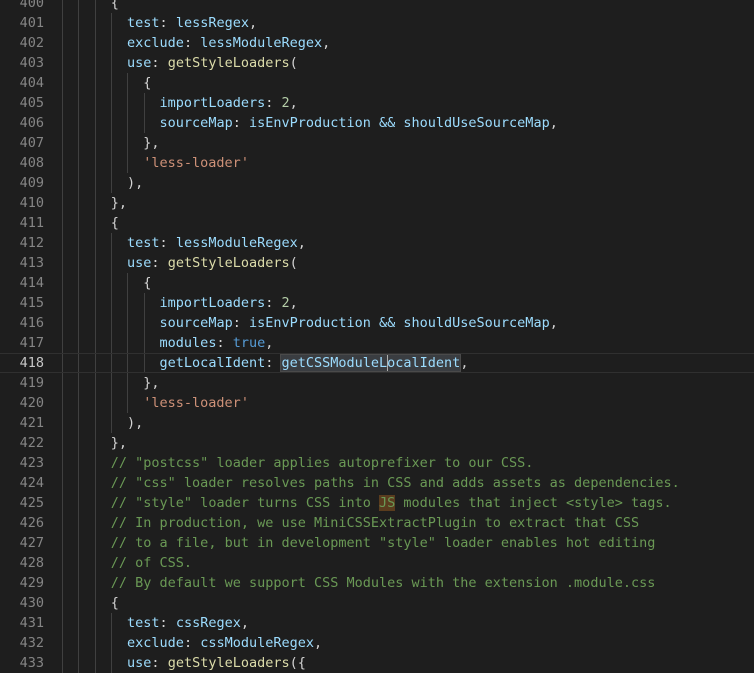 The height and width of the screenshot is (673, 754). Describe the element at coordinates (377, 623) in the screenshot. I see `code-line: 431 test: cssRegex,` at that location.